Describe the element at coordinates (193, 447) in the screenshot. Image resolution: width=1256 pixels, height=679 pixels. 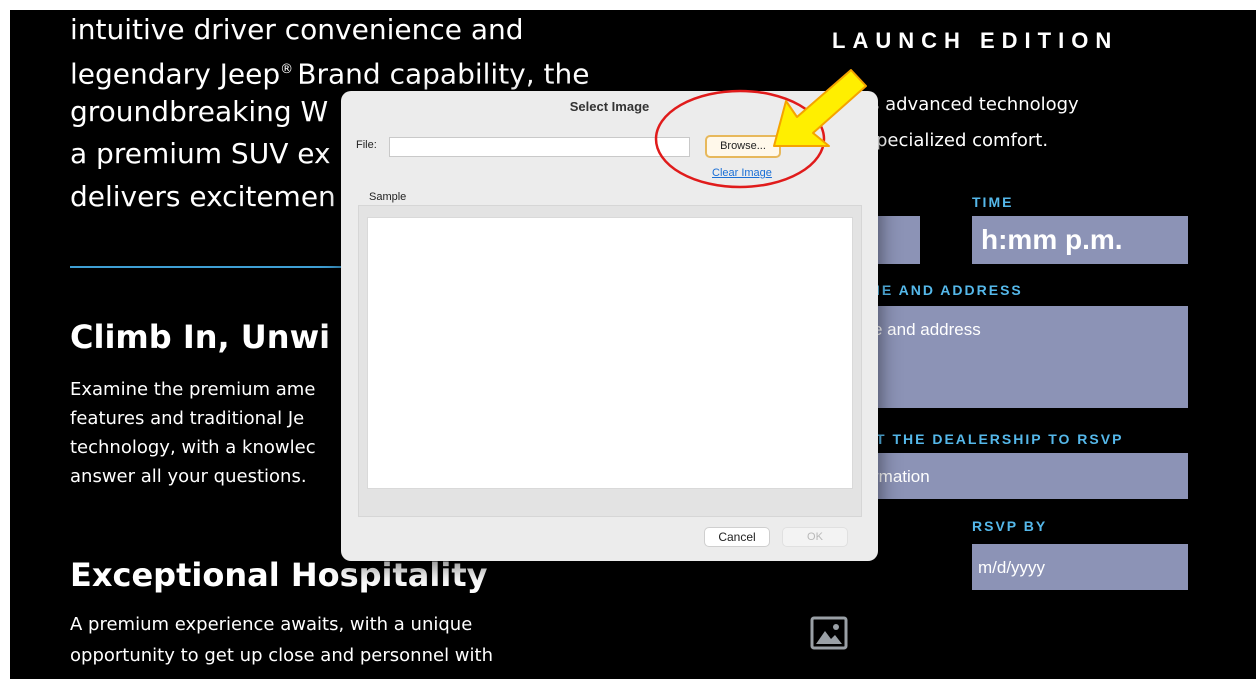
I see `climb-body-line: technology, with a knowlec` at that location.